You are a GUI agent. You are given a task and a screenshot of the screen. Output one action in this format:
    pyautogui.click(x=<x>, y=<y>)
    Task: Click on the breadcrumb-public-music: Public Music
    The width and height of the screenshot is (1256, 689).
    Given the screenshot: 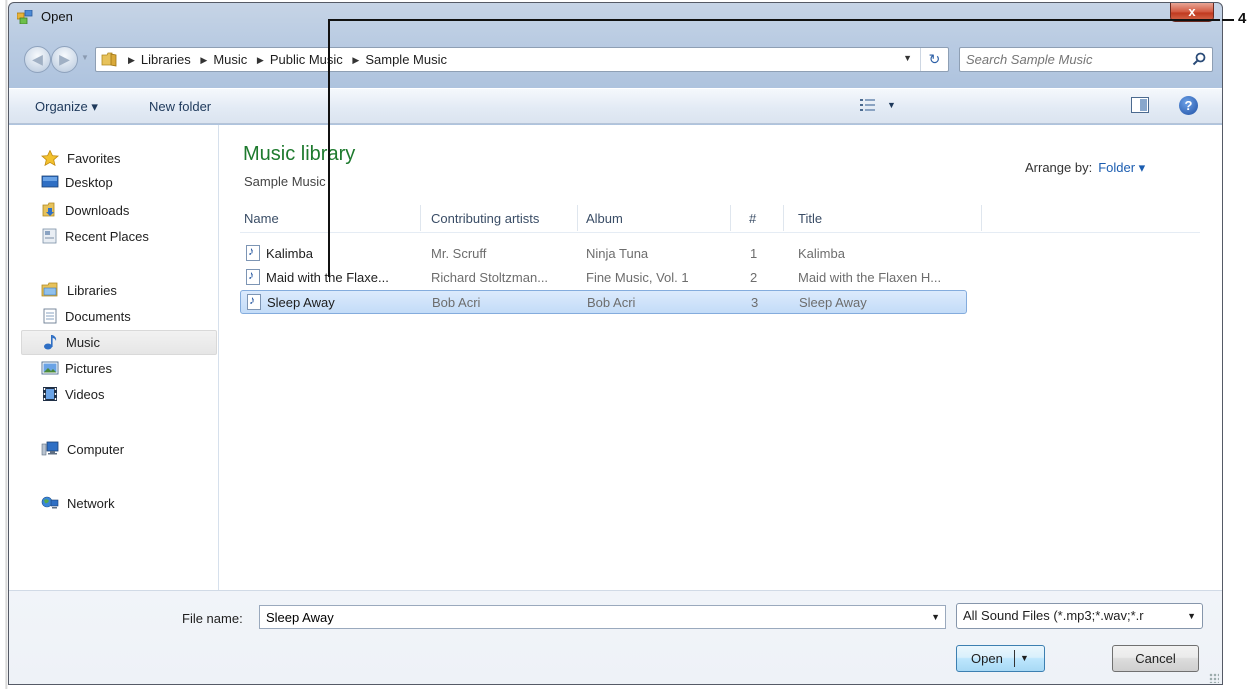 What is the action you would take?
    pyautogui.click(x=306, y=59)
    